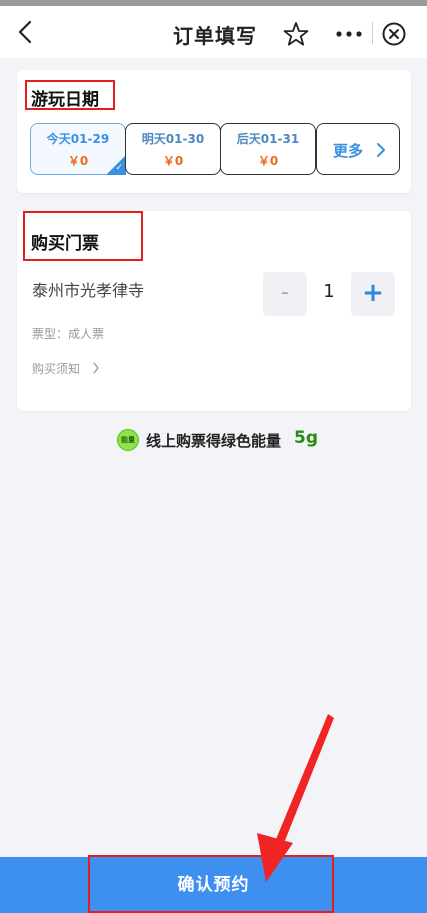 The image size is (427, 913). Describe the element at coordinates (26, 32) in the screenshot. I see `back-arrow-icon` at that location.